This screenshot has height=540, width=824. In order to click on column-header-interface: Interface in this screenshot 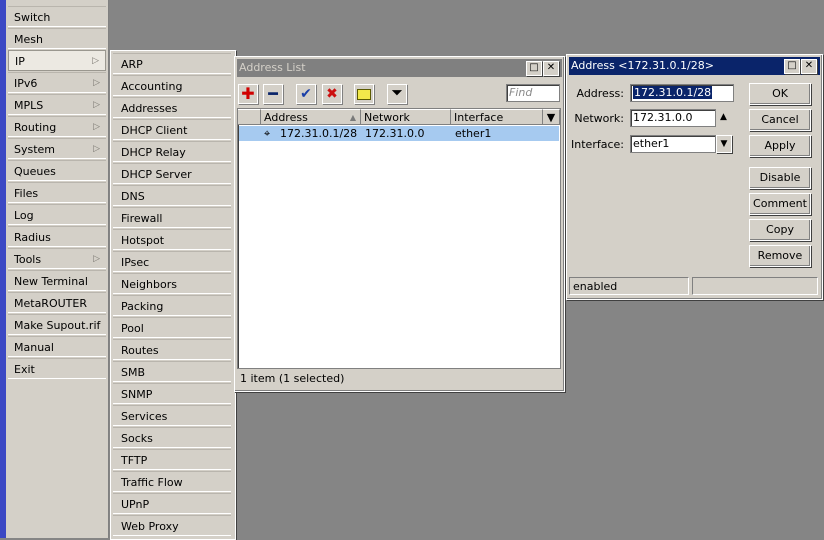, I will do `click(497, 117)`.